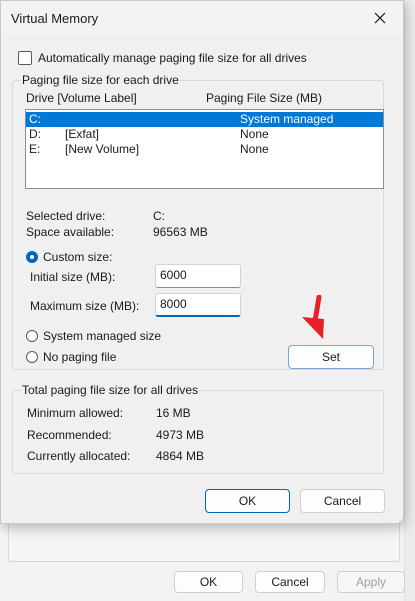 This screenshot has width=415, height=601. I want to click on no-paging-radio-row: No paging file, so click(71, 357).